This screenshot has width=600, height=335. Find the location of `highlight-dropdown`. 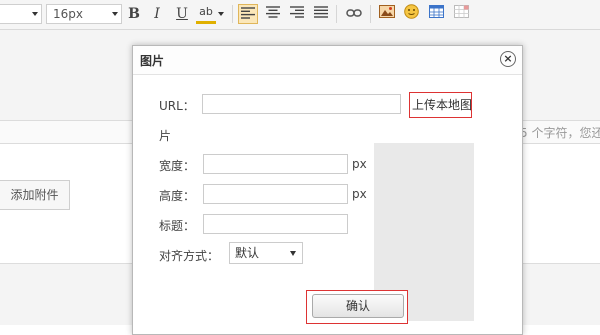

highlight-dropdown is located at coordinates (221, 14).